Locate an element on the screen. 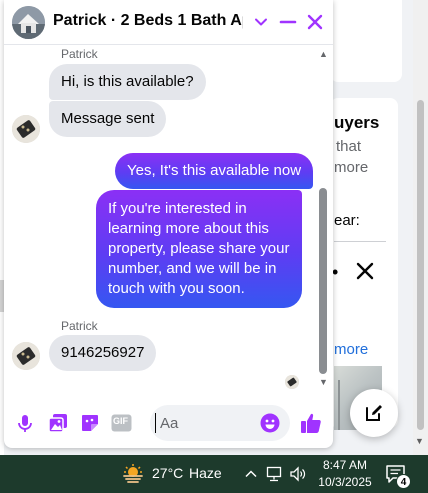  message-line: number, and we will be in is located at coordinates (192, 268).